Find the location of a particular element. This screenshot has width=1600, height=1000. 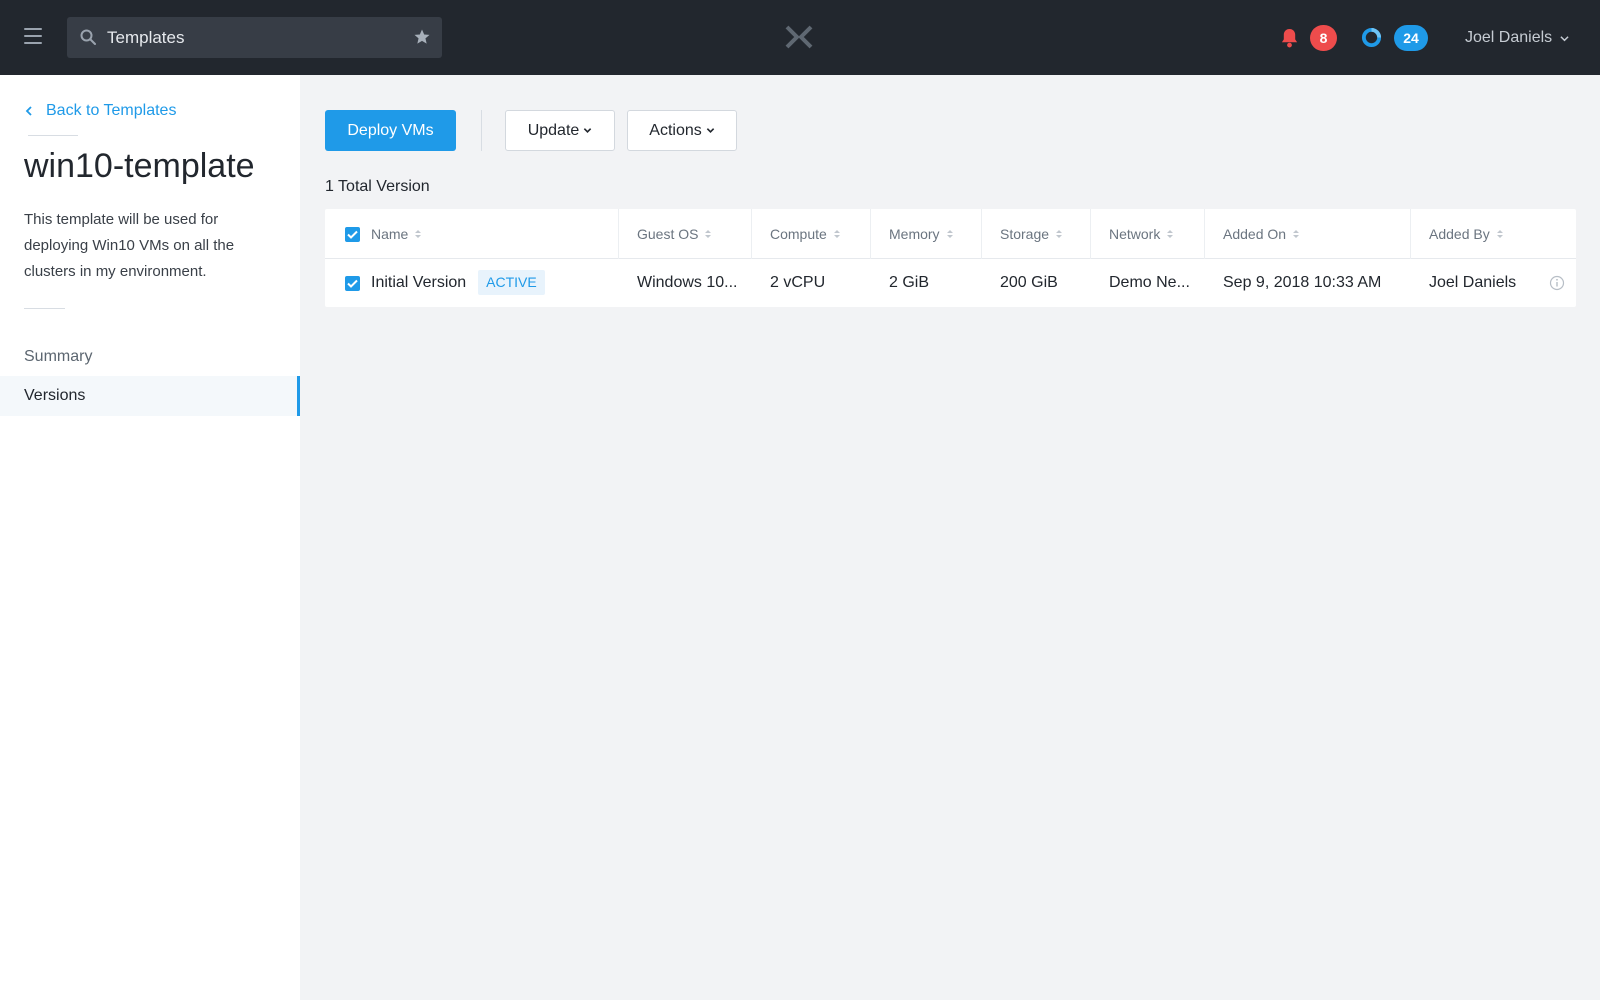

column-header-compute: Compute is located at coordinates (805, 234).